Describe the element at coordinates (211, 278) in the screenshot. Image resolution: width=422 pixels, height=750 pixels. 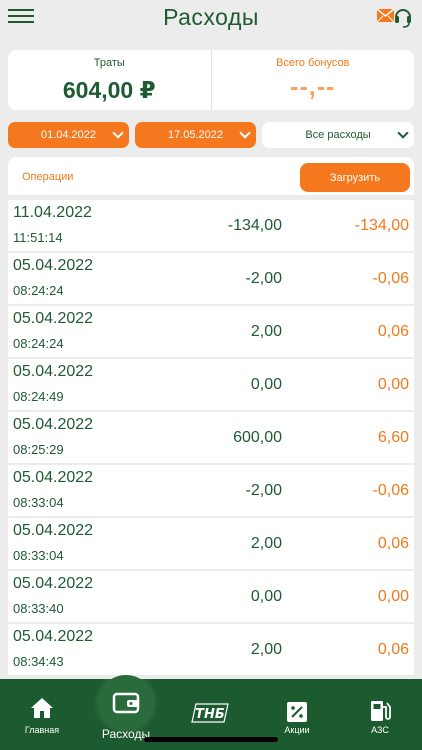
I see `table-row: 05.04.2022 08:24:24 -2,00 -0,06` at that location.